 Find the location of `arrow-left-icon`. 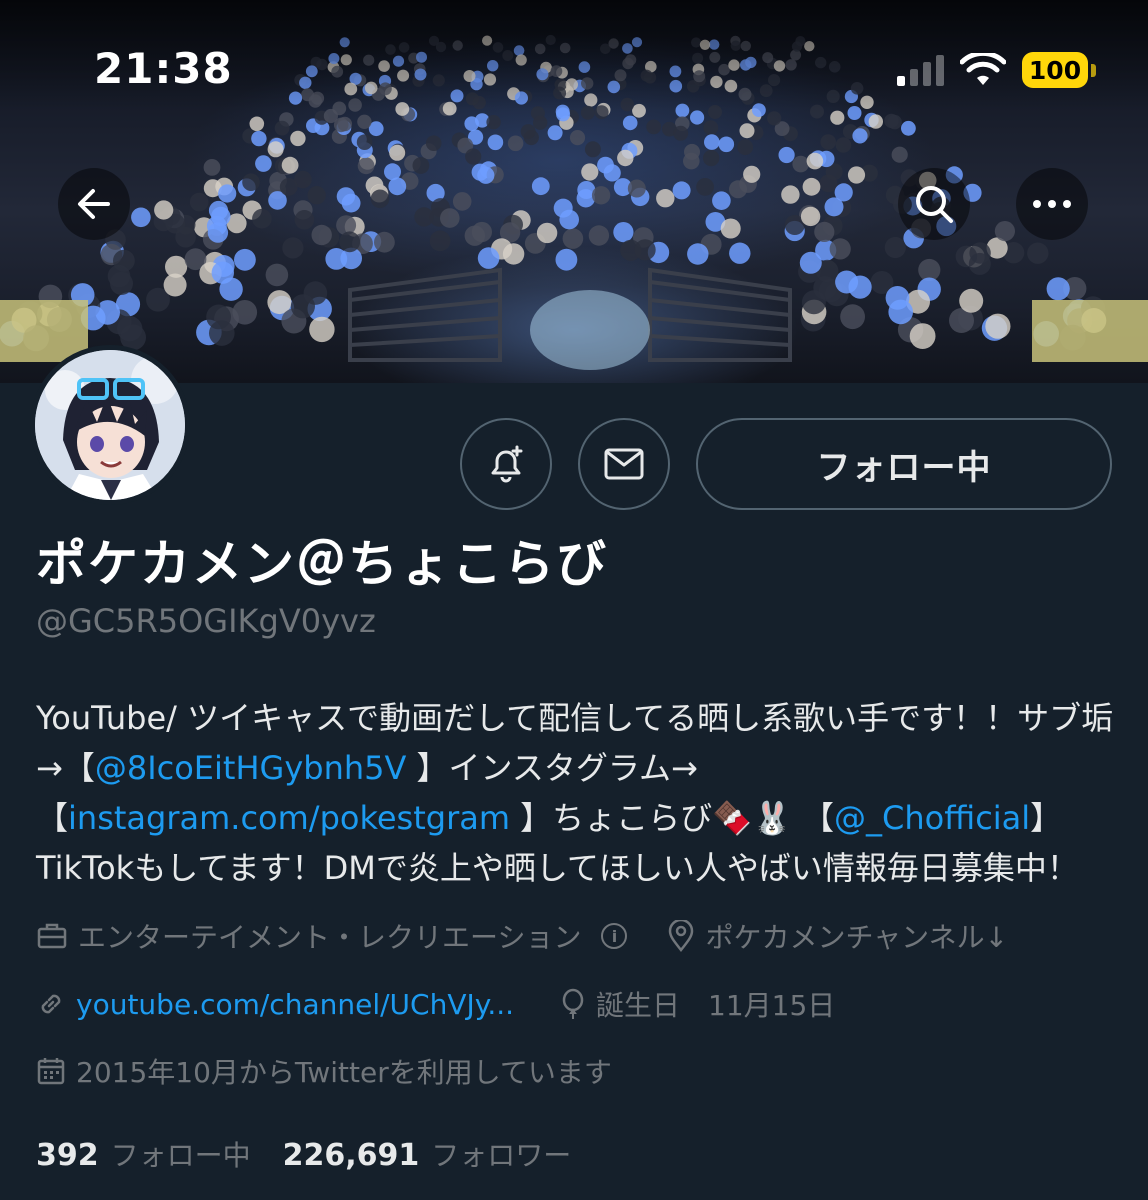

arrow-left-icon is located at coordinates (94, 204).